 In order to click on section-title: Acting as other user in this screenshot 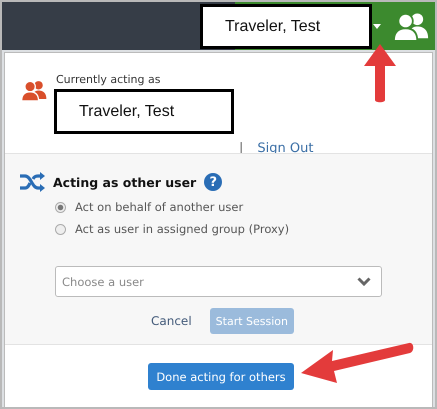, I will do `click(124, 182)`.